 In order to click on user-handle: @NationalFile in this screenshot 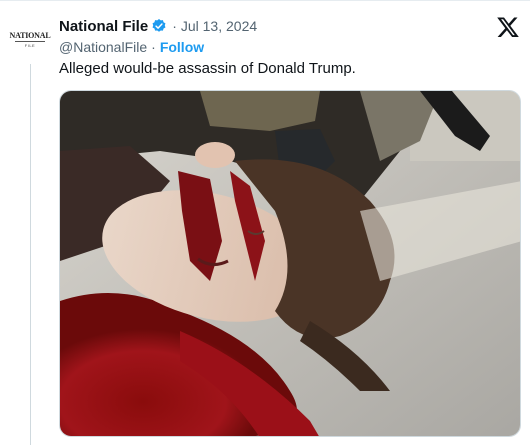, I will do `click(103, 47)`.